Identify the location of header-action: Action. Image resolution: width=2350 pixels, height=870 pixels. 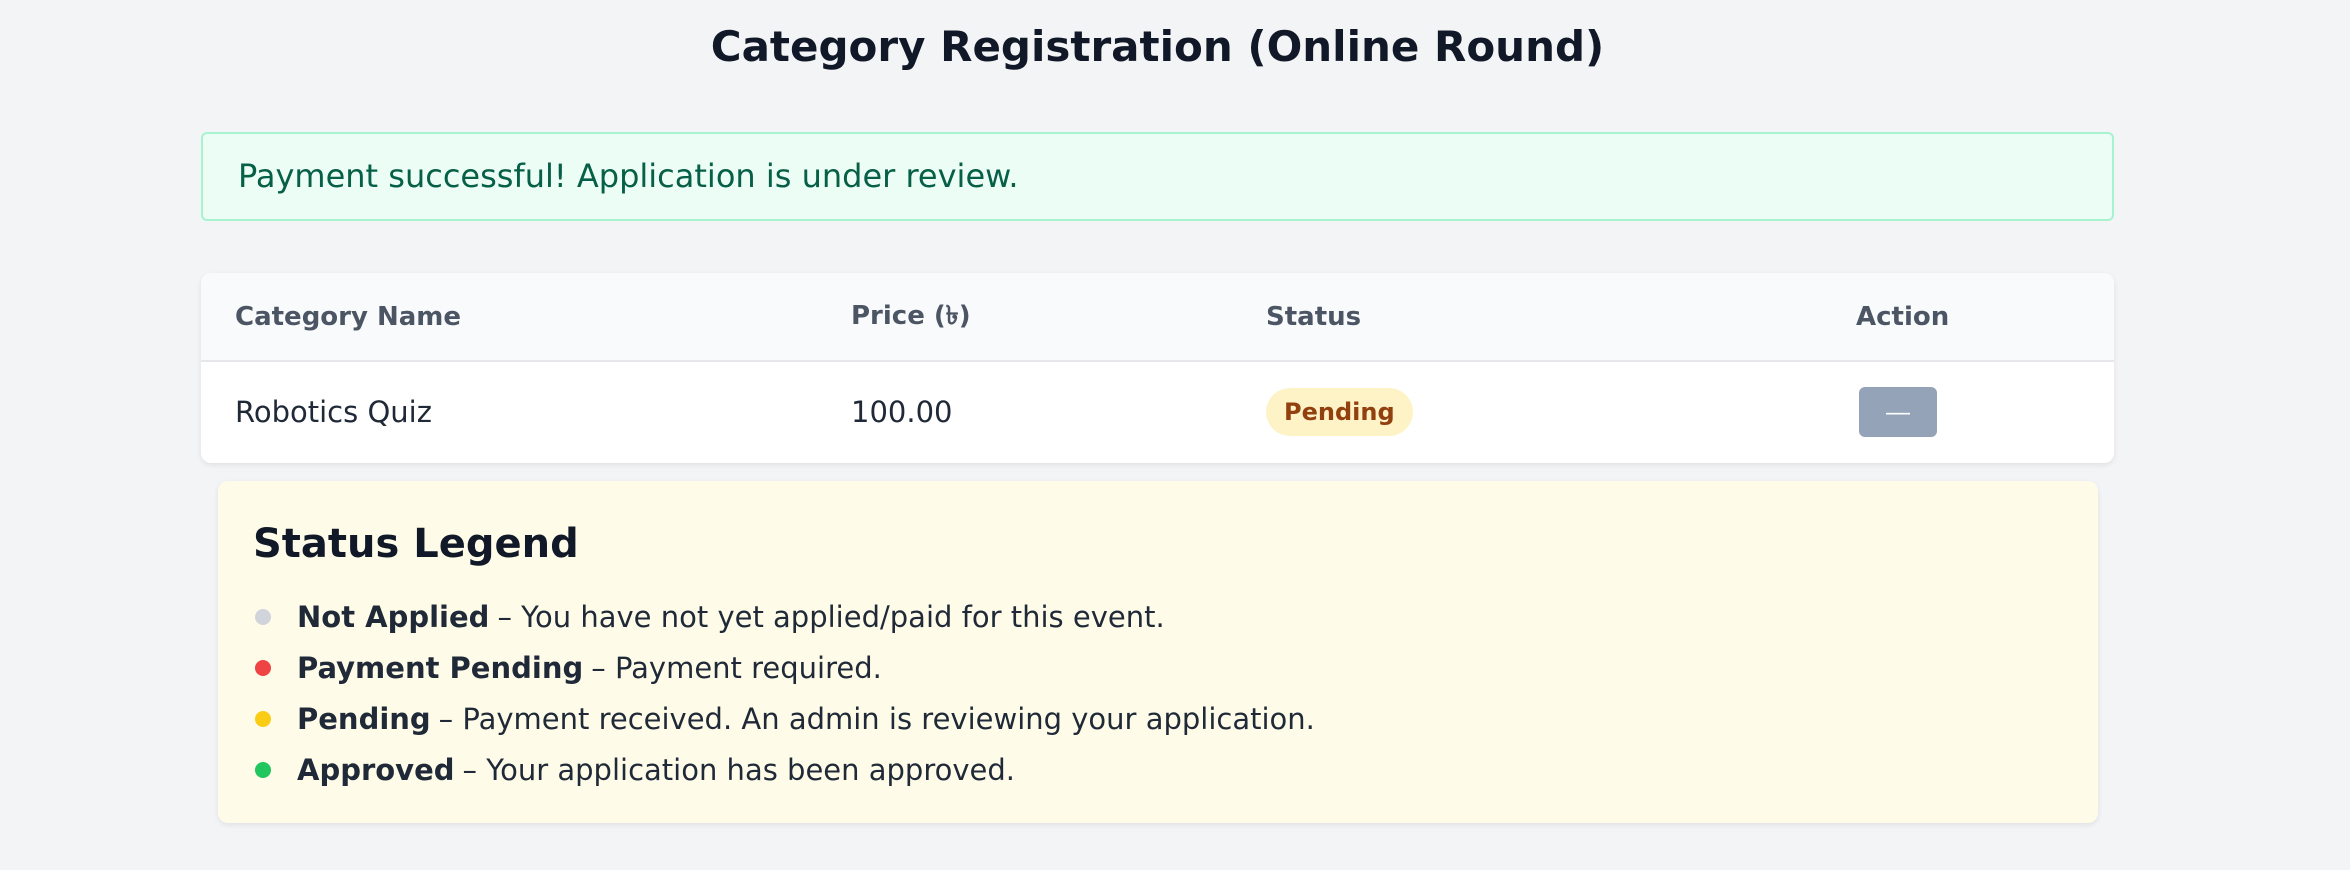
(1903, 316).